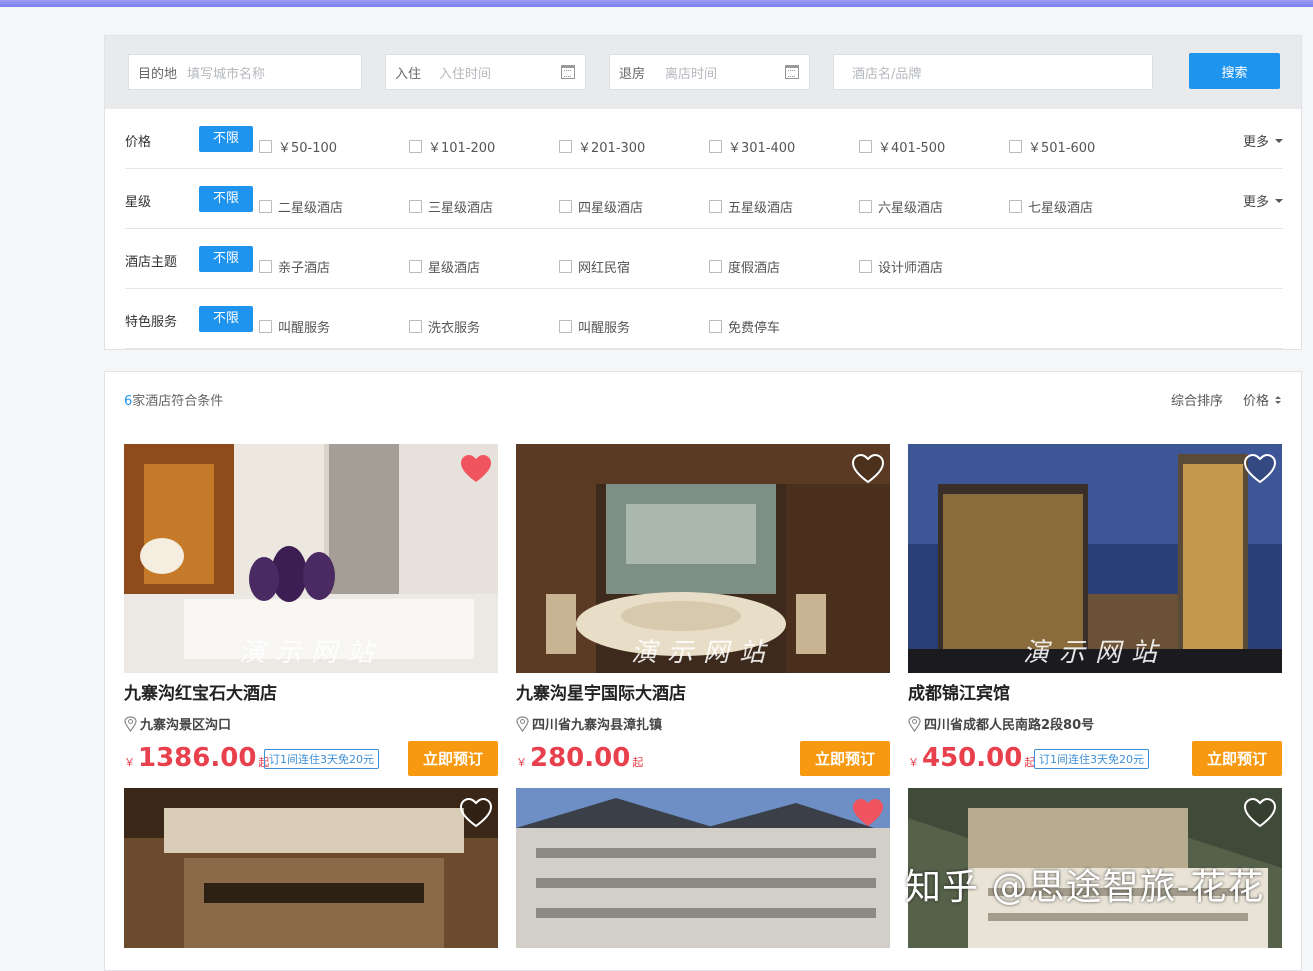 This screenshot has height=971, width=1313. Describe the element at coordinates (744, 326) in the screenshot. I see `filter-option: 免费停车` at that location.